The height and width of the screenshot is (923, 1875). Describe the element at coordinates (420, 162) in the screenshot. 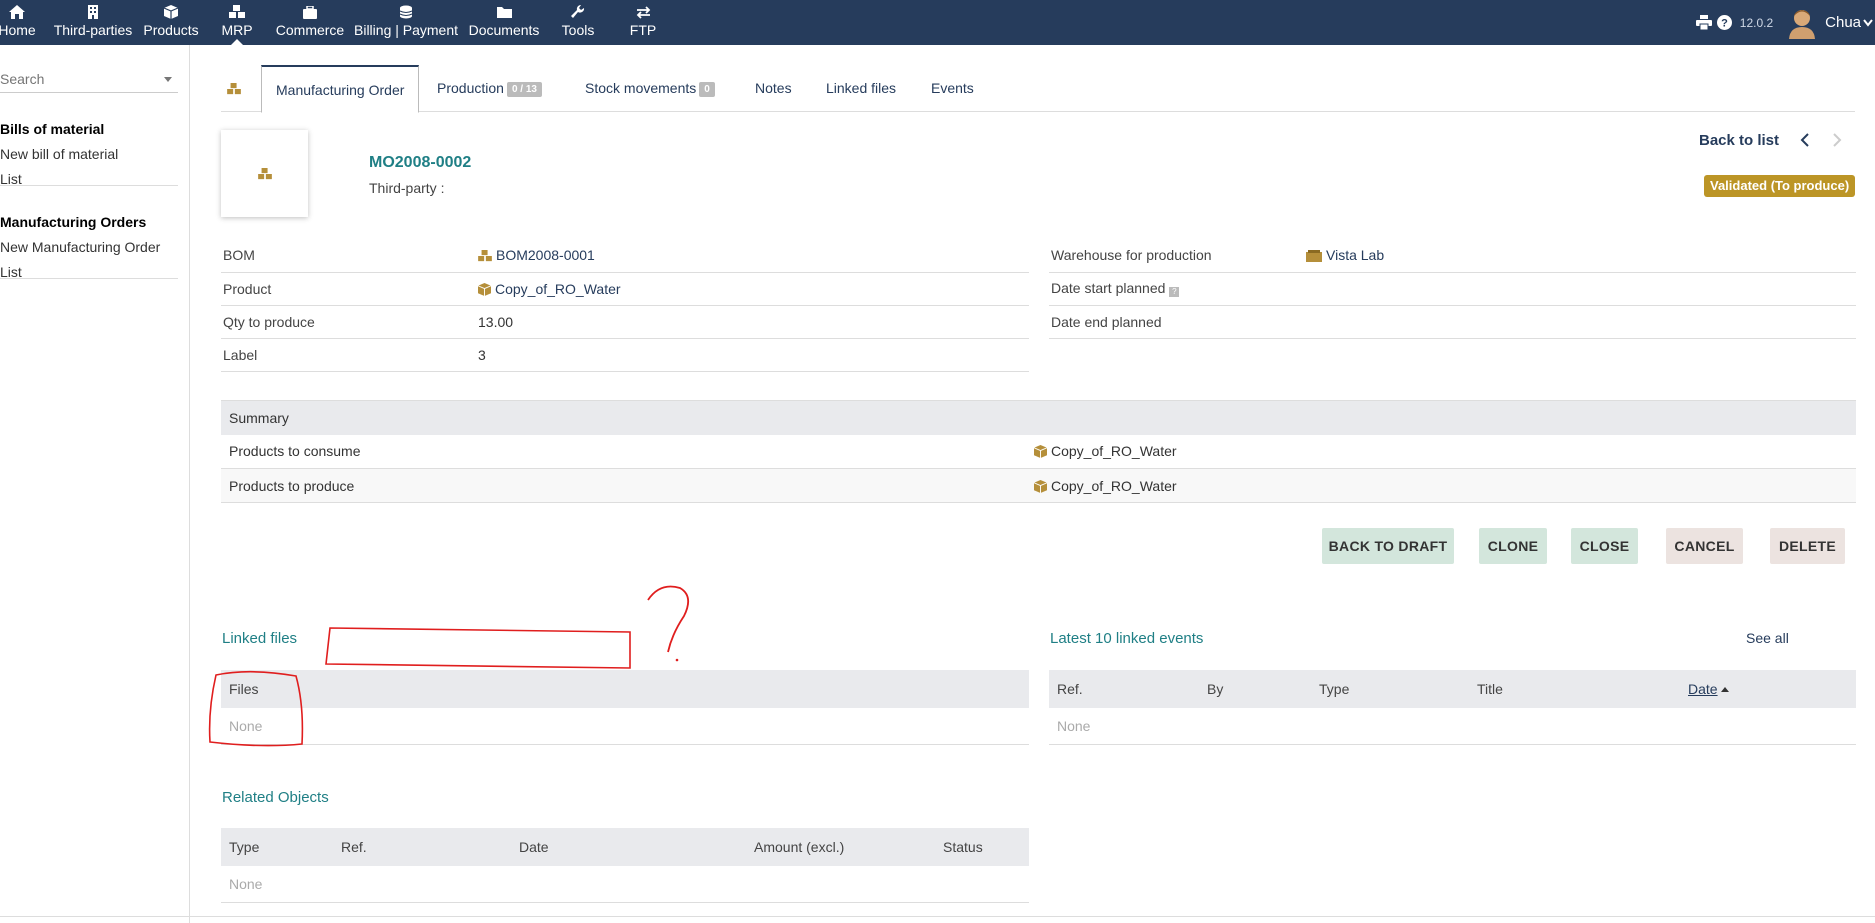

I see `object-ref: MO2008-0002` at that location.